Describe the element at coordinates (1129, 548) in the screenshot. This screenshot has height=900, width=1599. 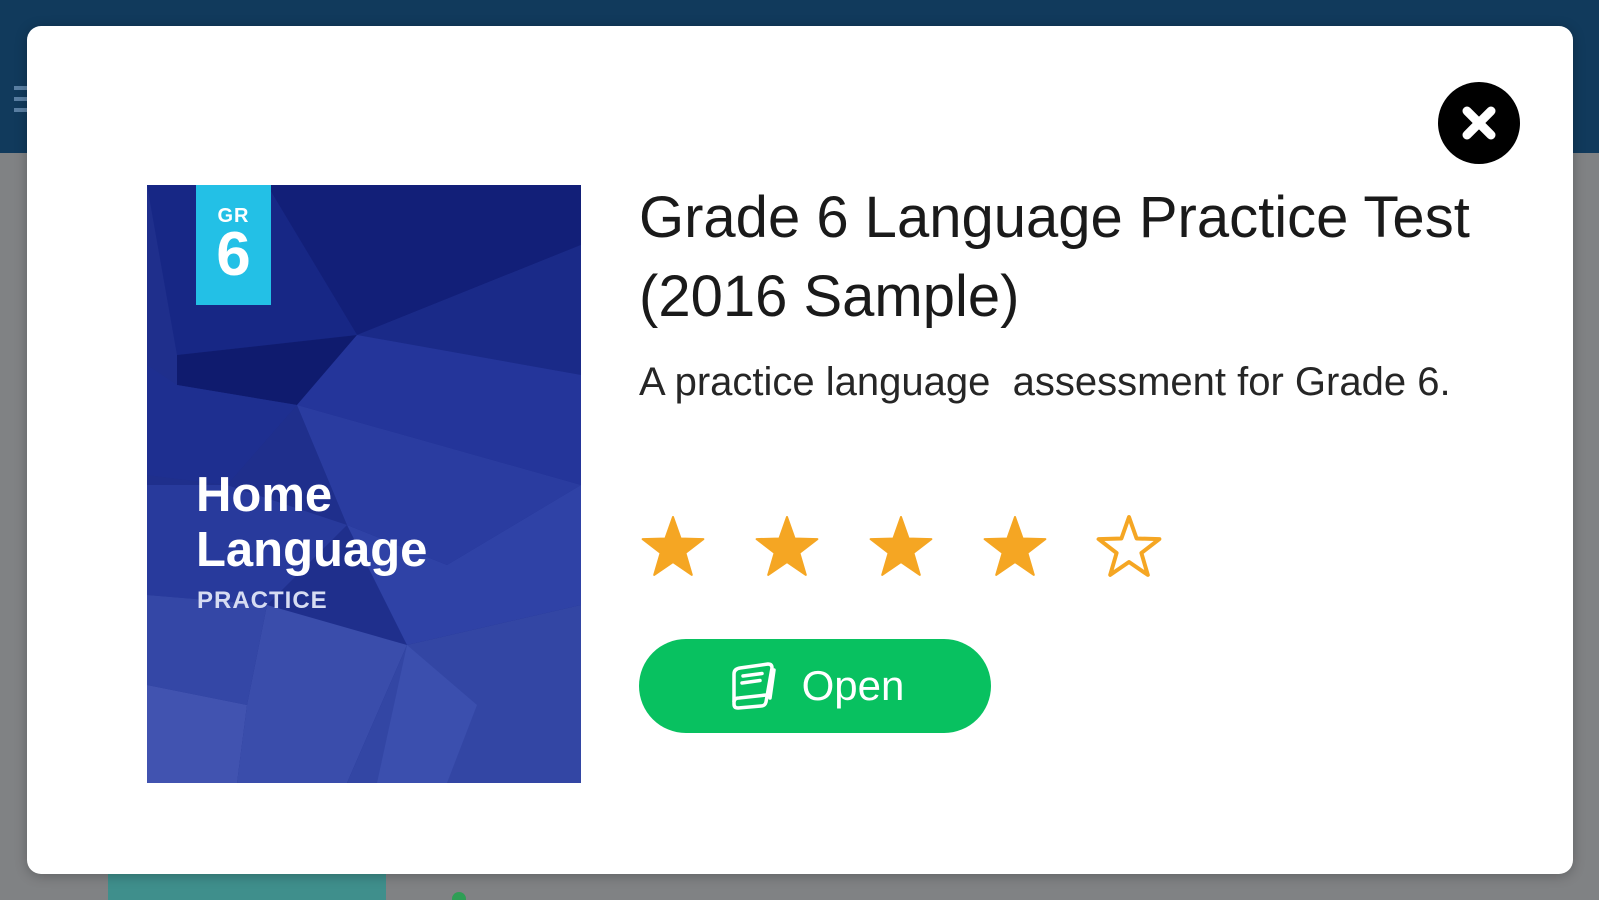
I see `star-empty-icon` at that location.